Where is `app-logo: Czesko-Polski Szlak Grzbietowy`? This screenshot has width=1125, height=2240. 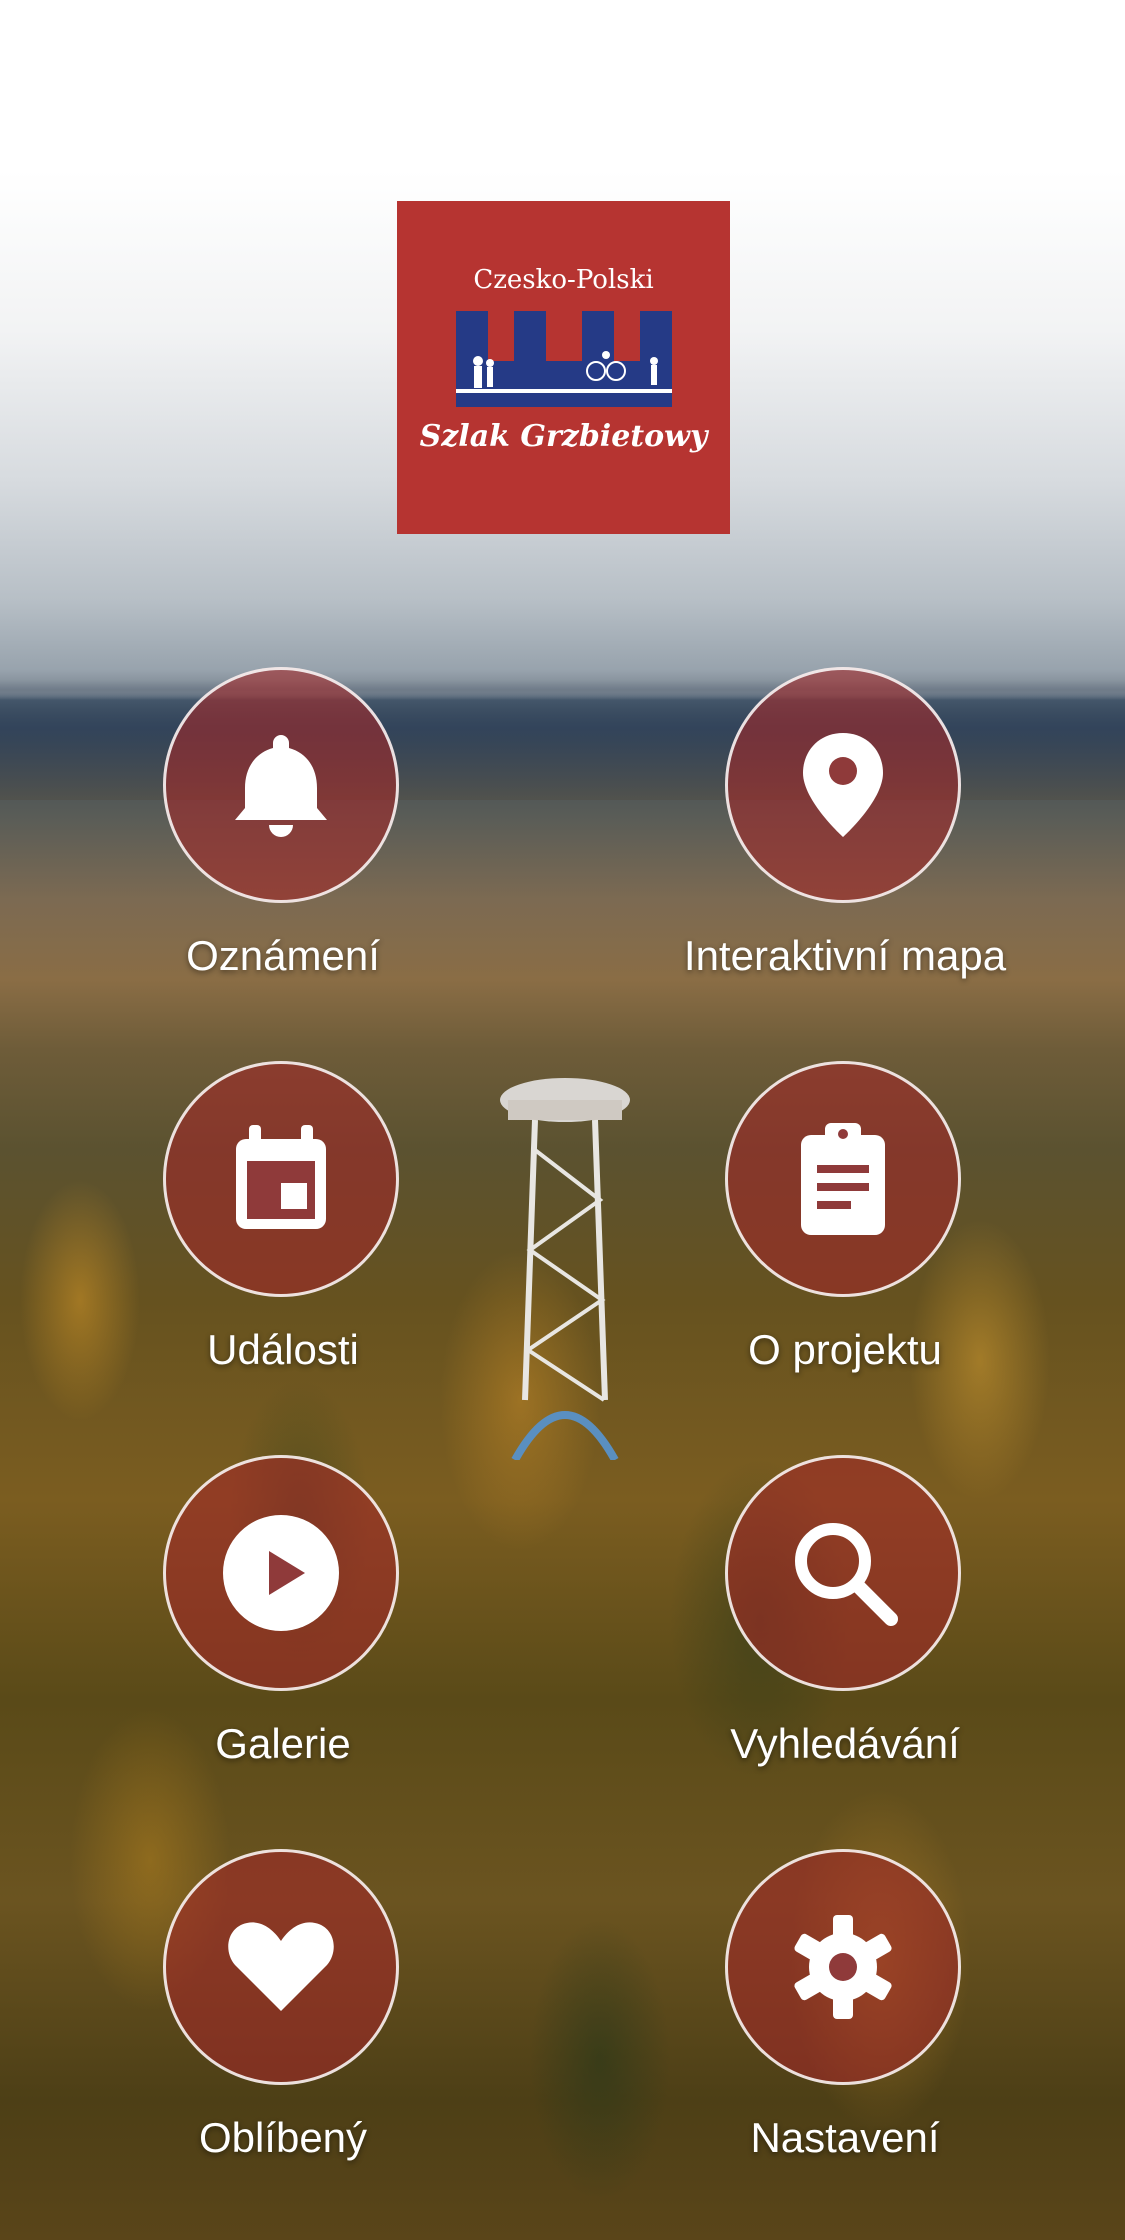
app-logo: Czesko-Polski Szlak Grzbietowy is located at coordinates (563, 367).